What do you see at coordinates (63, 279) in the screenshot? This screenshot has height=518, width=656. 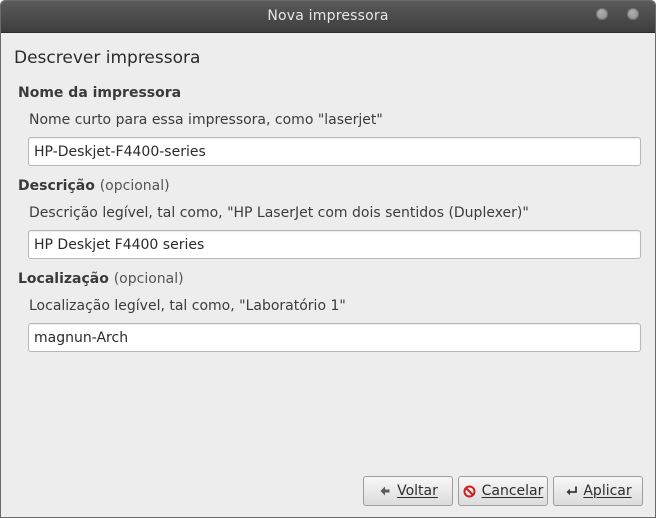 I see `location-title-label: Localização` at bounding box center [63, 279].